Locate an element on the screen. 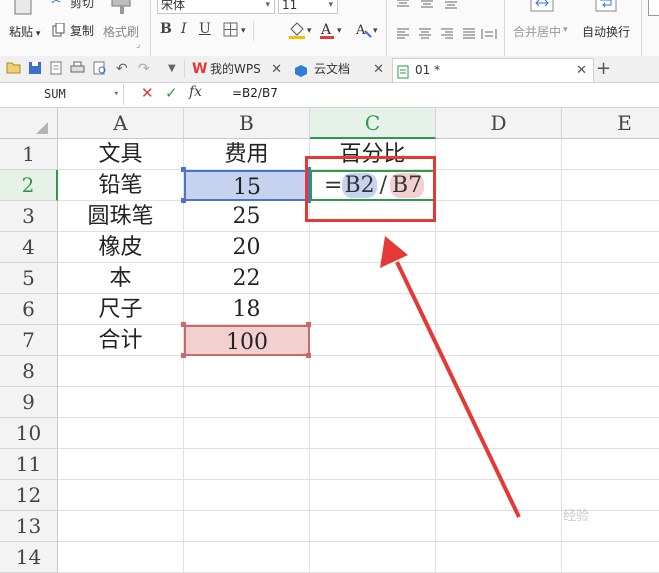  column-header-c: C is located at coordinates (373, 123).